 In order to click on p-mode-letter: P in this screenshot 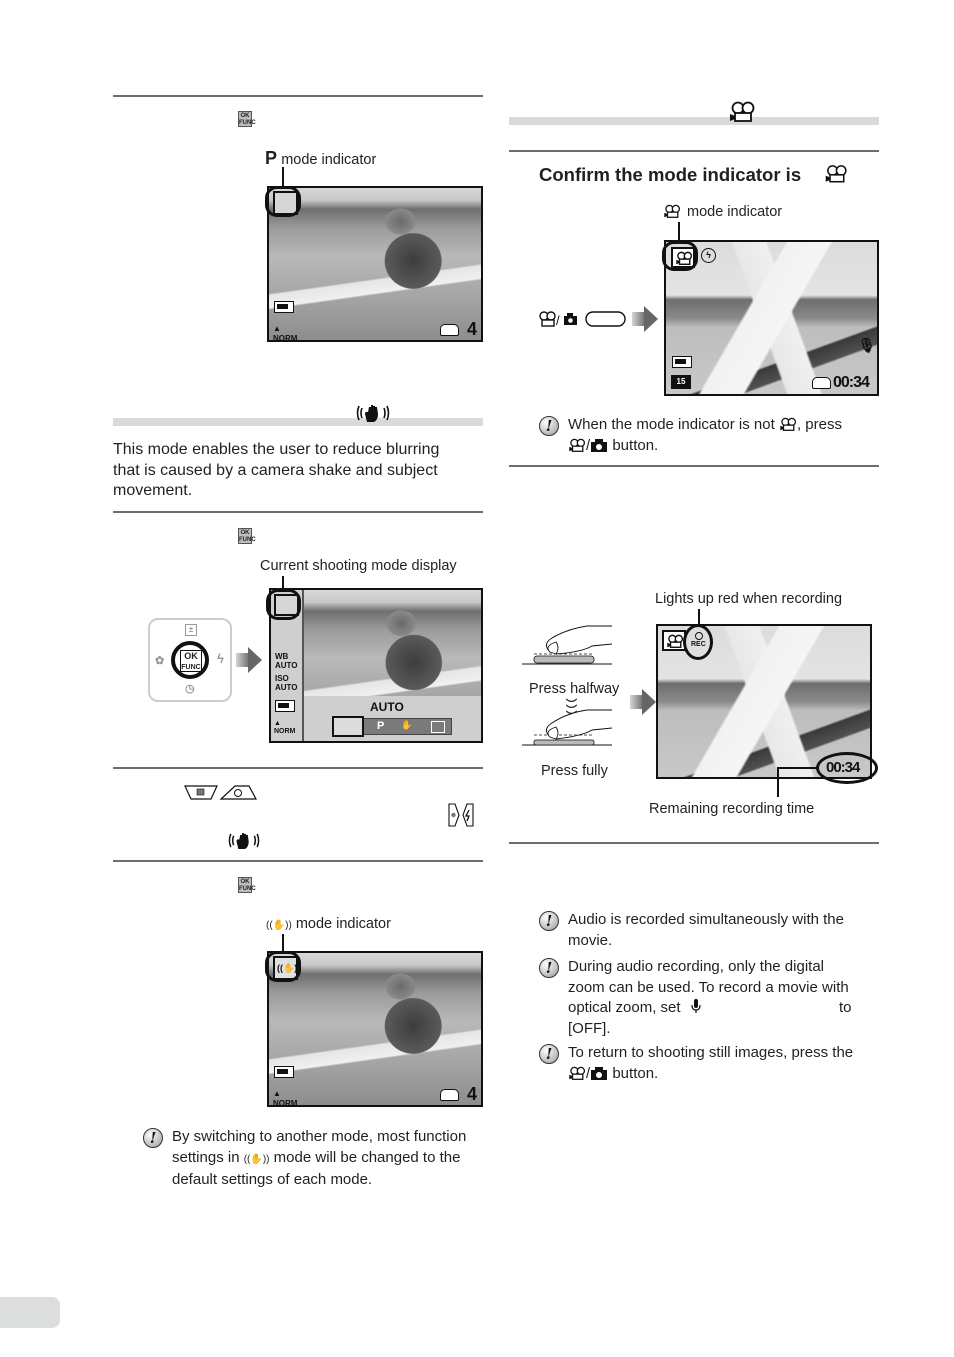, I will do `click(271, 158)`.